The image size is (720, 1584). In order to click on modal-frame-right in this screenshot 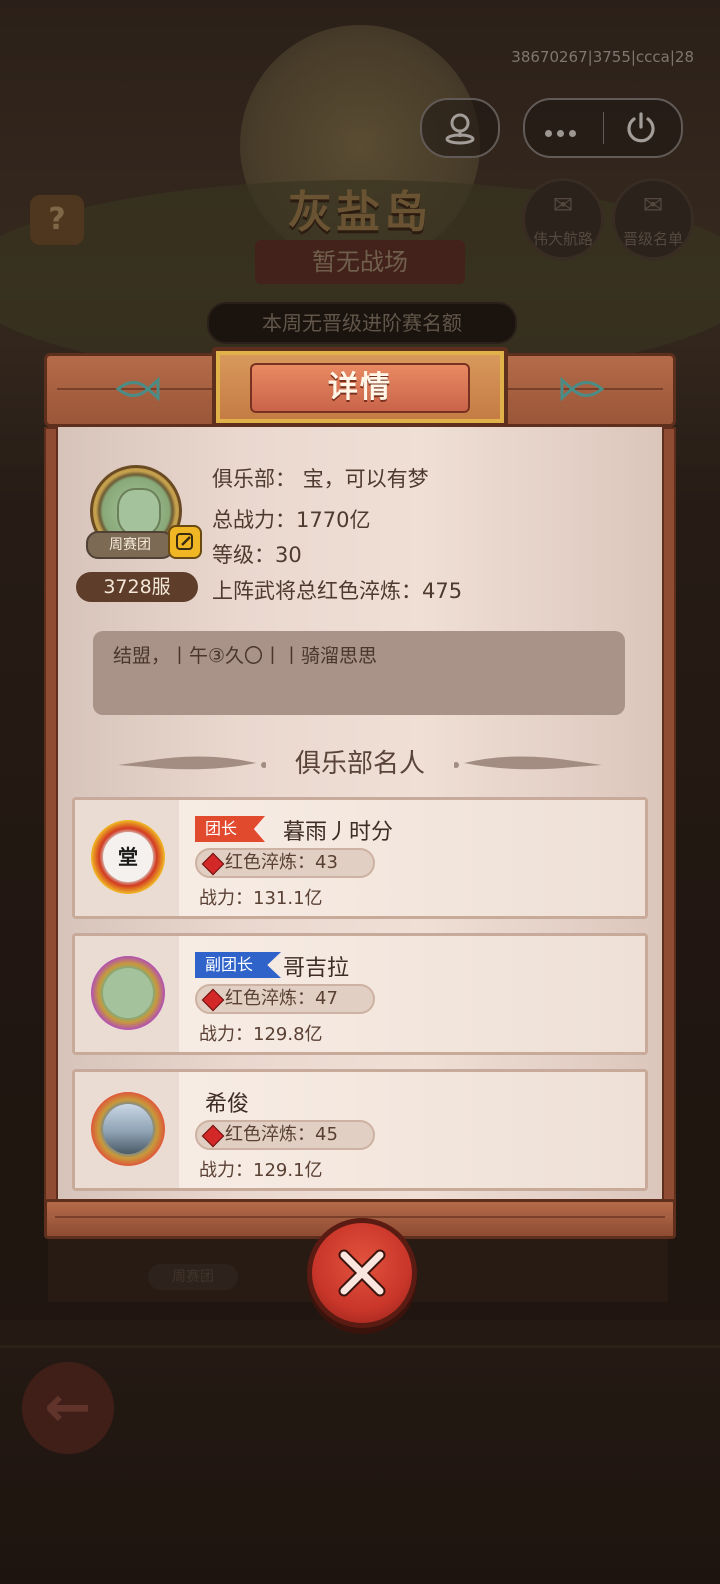, I will do `click(669, 815)`.